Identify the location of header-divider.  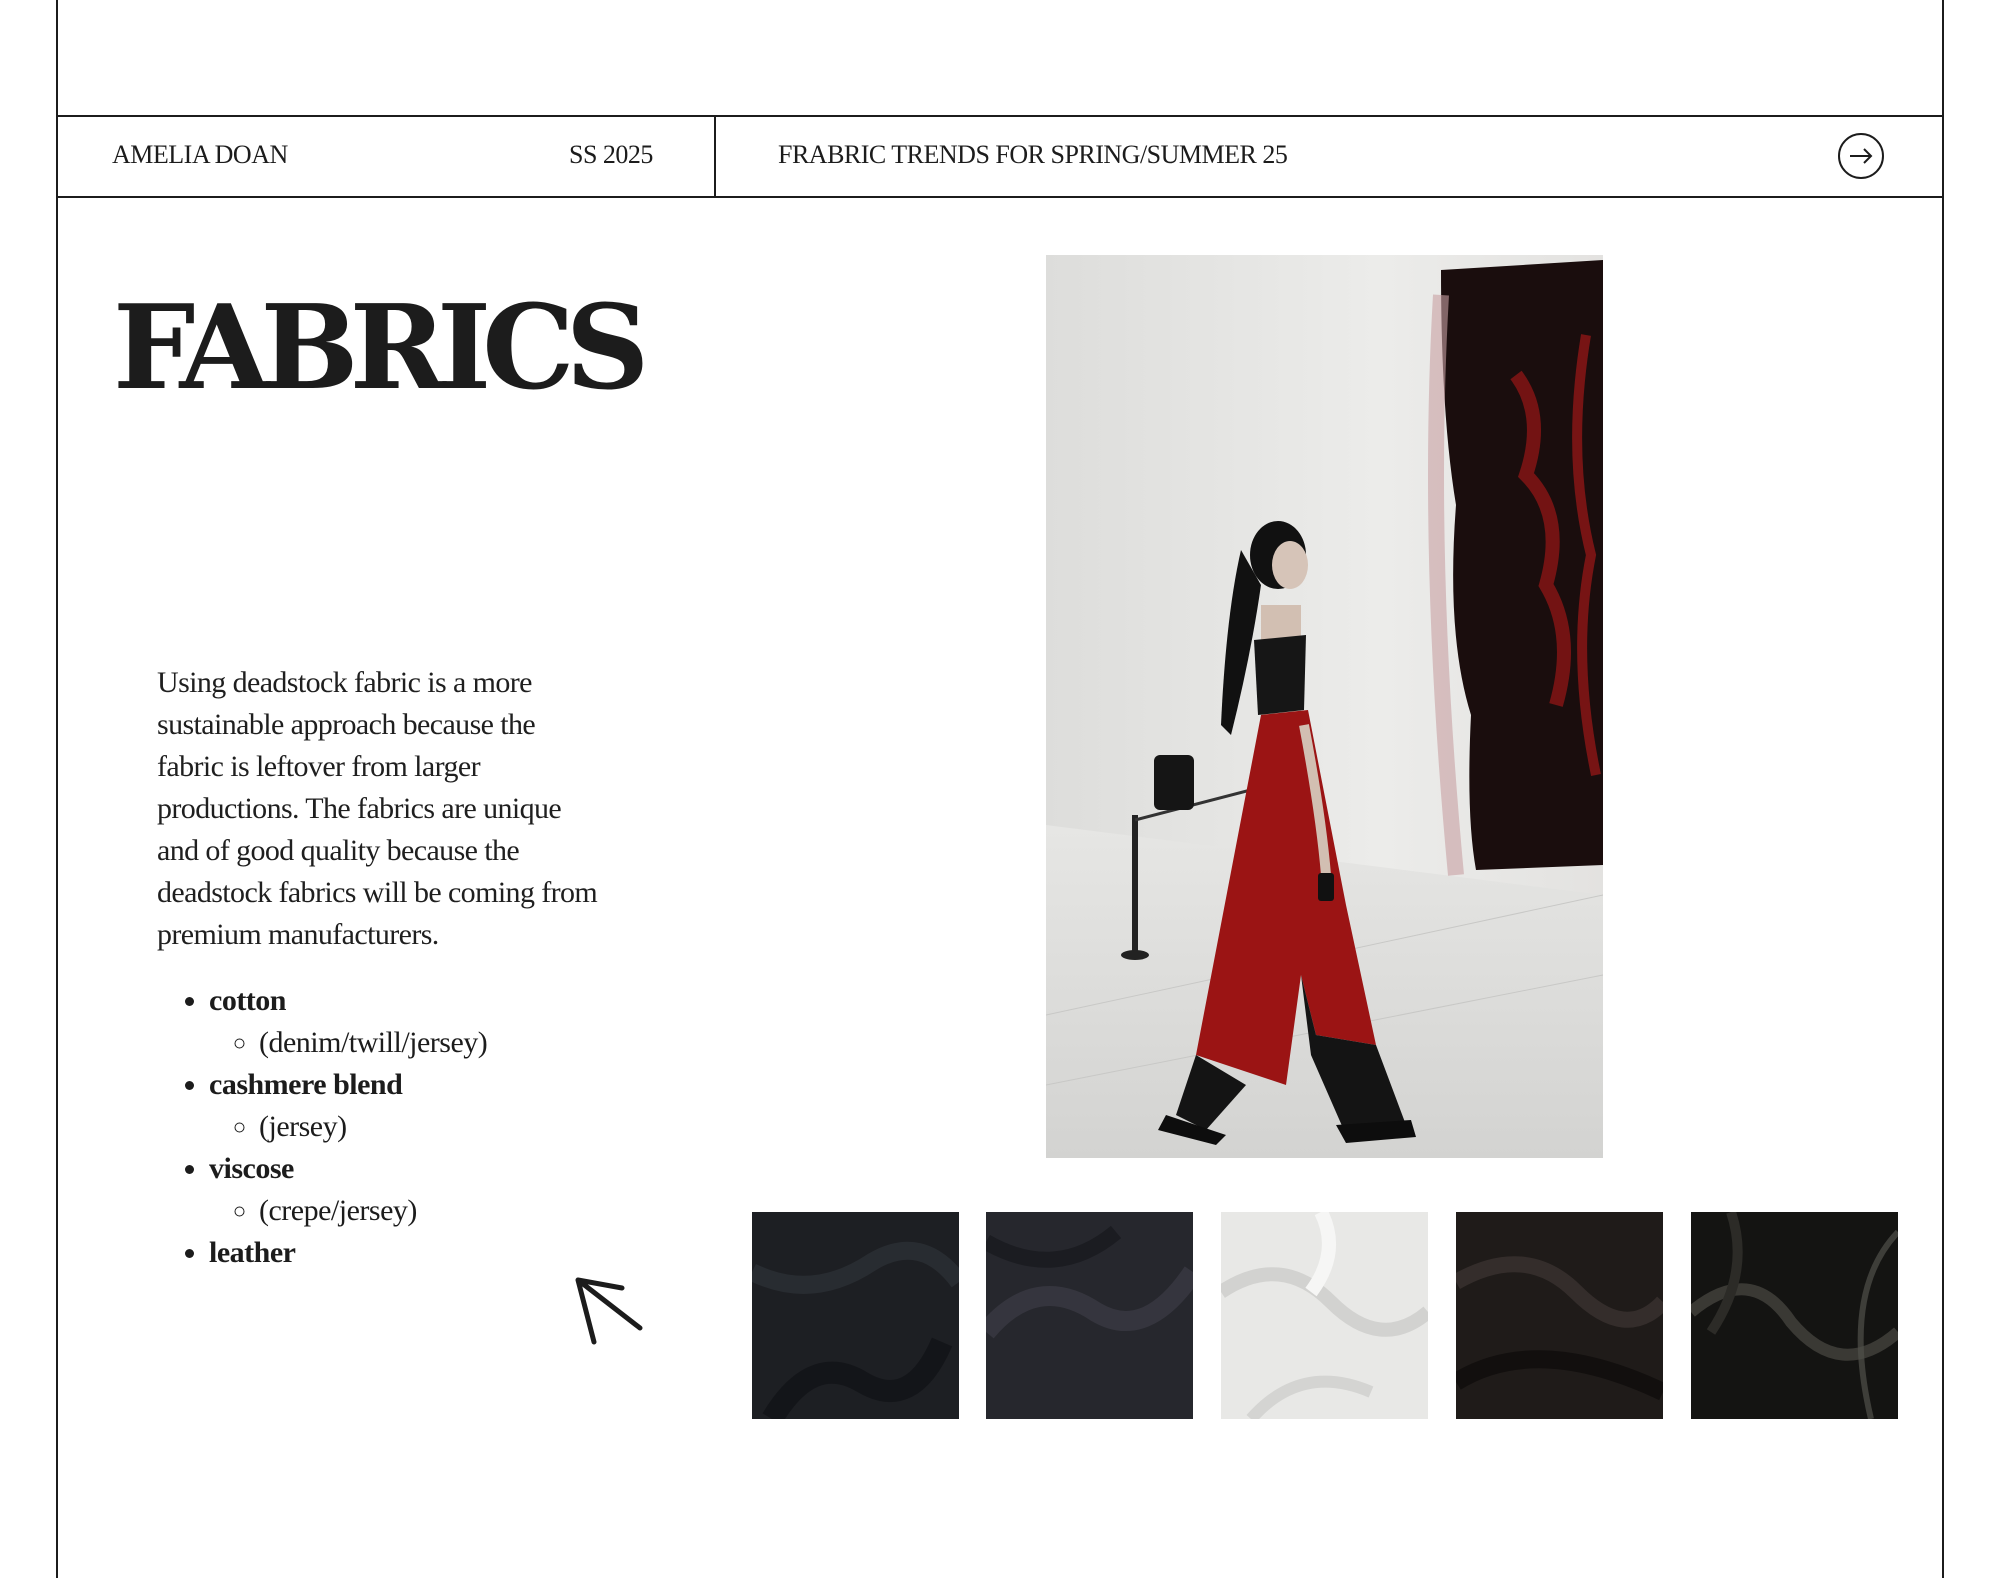
(715, 156).